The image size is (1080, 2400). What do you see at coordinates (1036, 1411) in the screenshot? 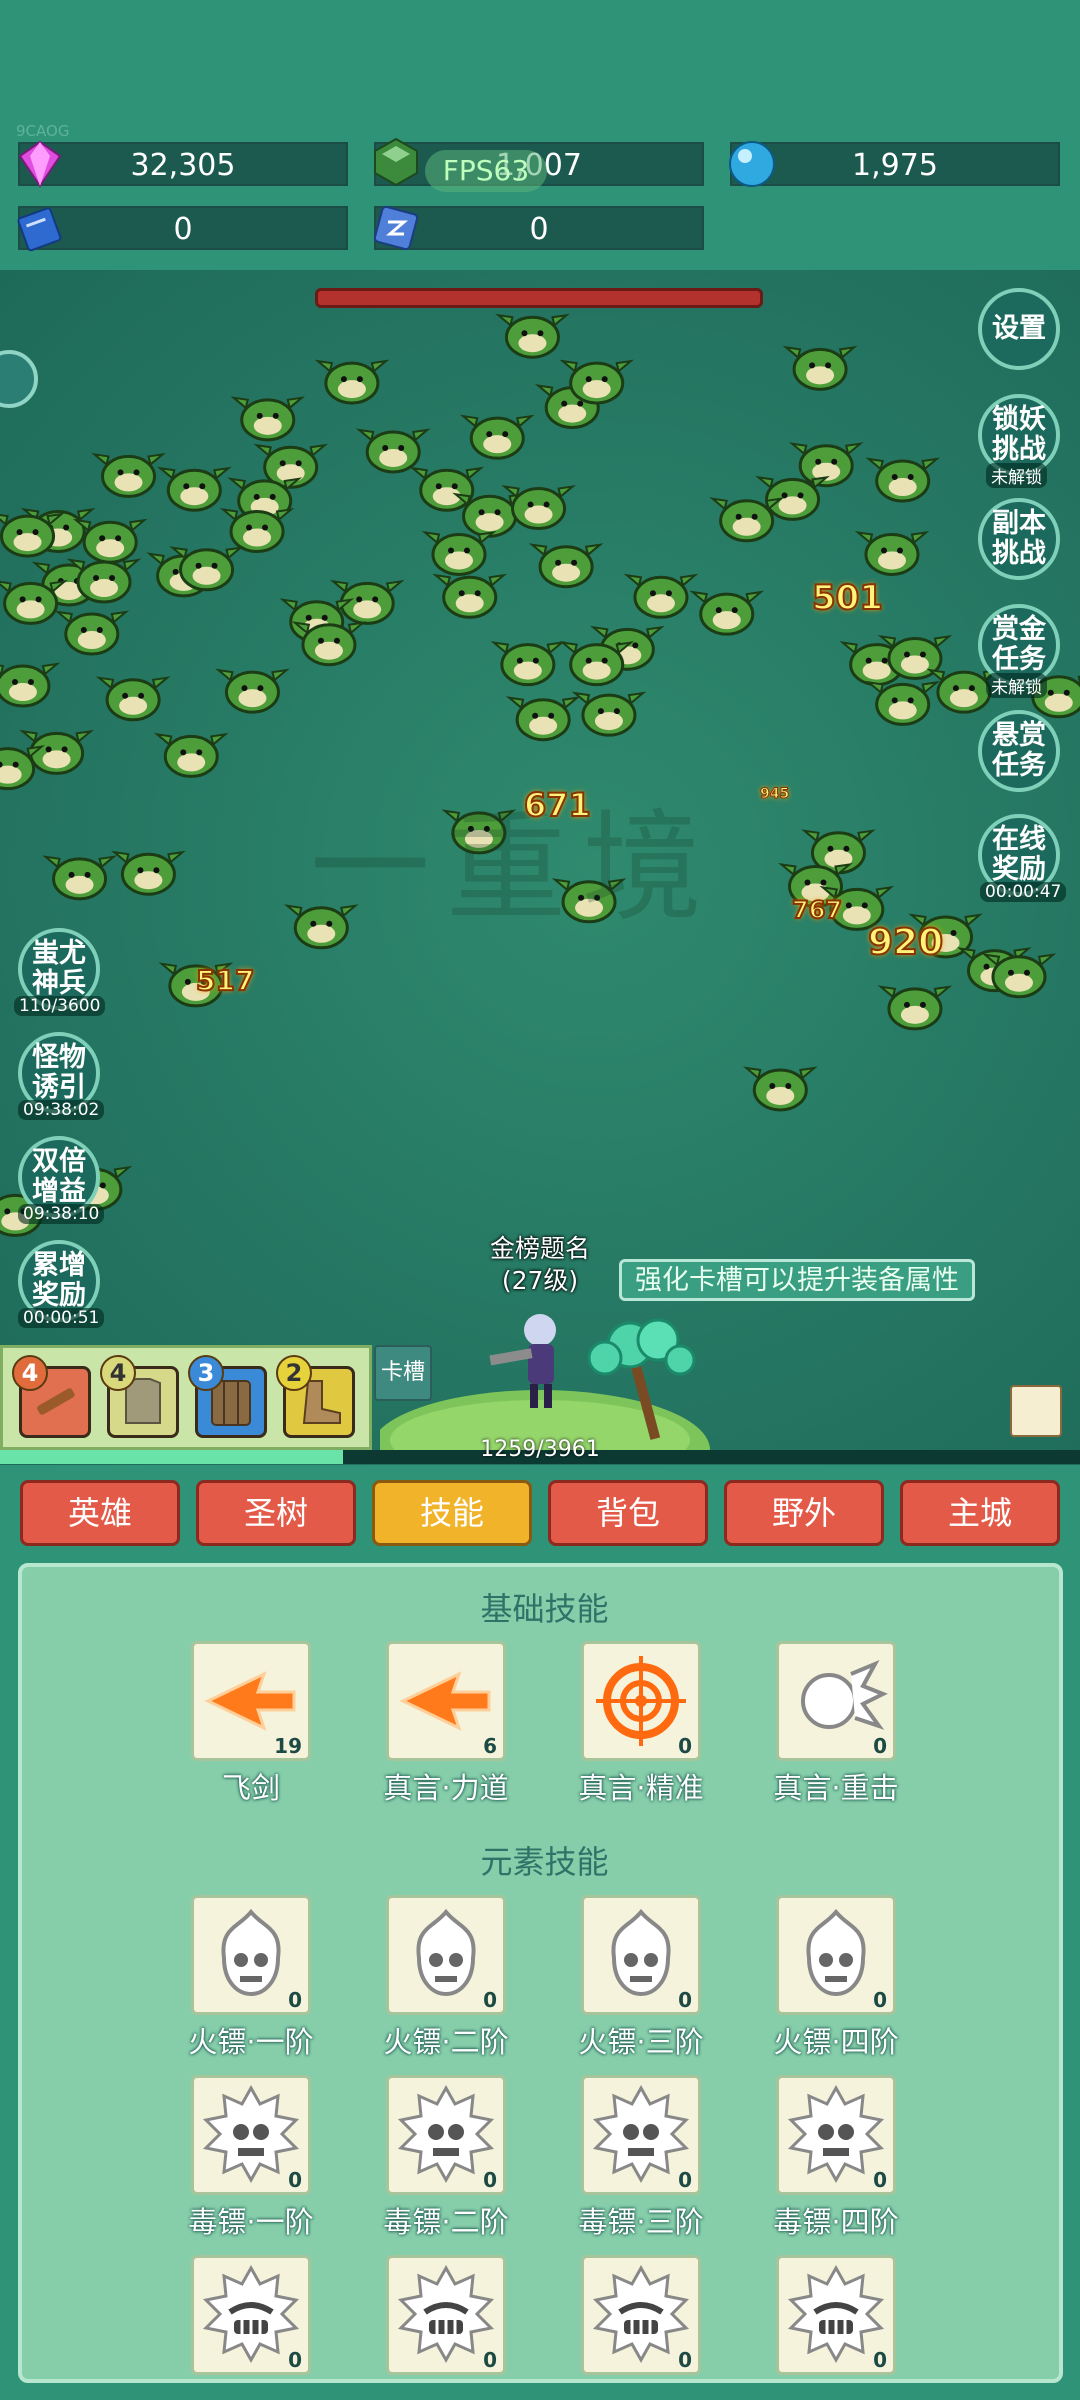
I see `scroll-icon` at bounding box center [1036, 1411].